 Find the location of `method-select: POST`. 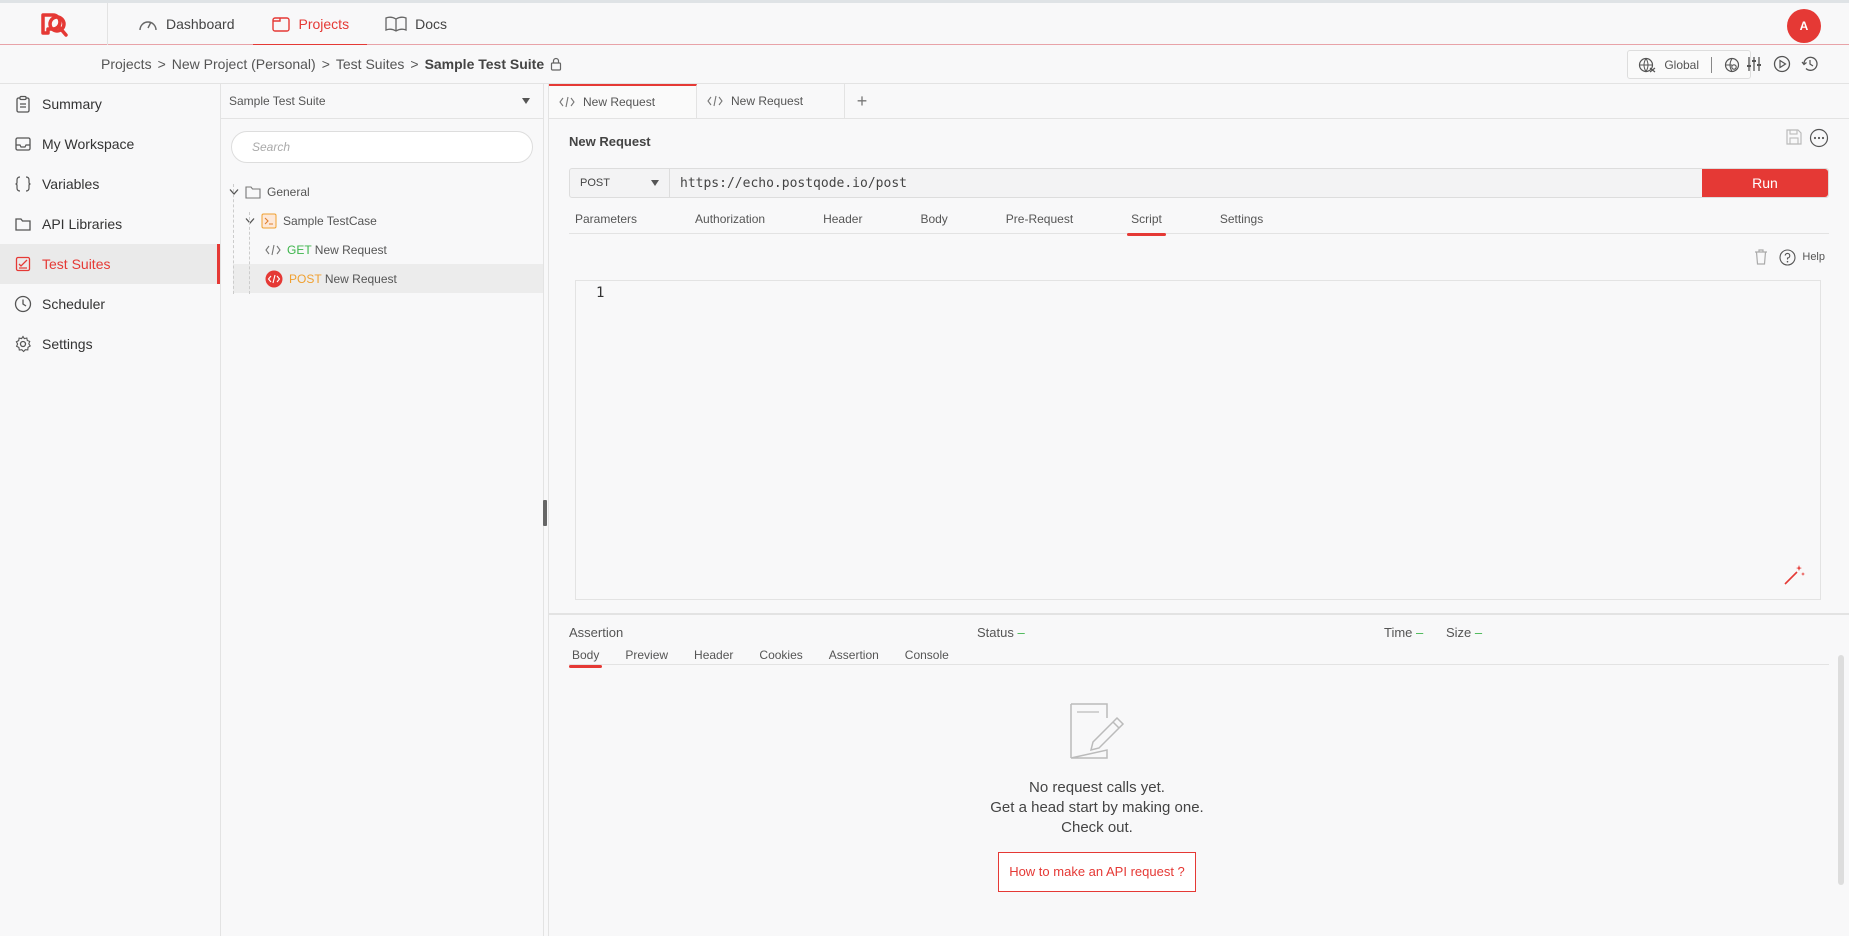

method-select: POST is located at coordinates (620, 183).